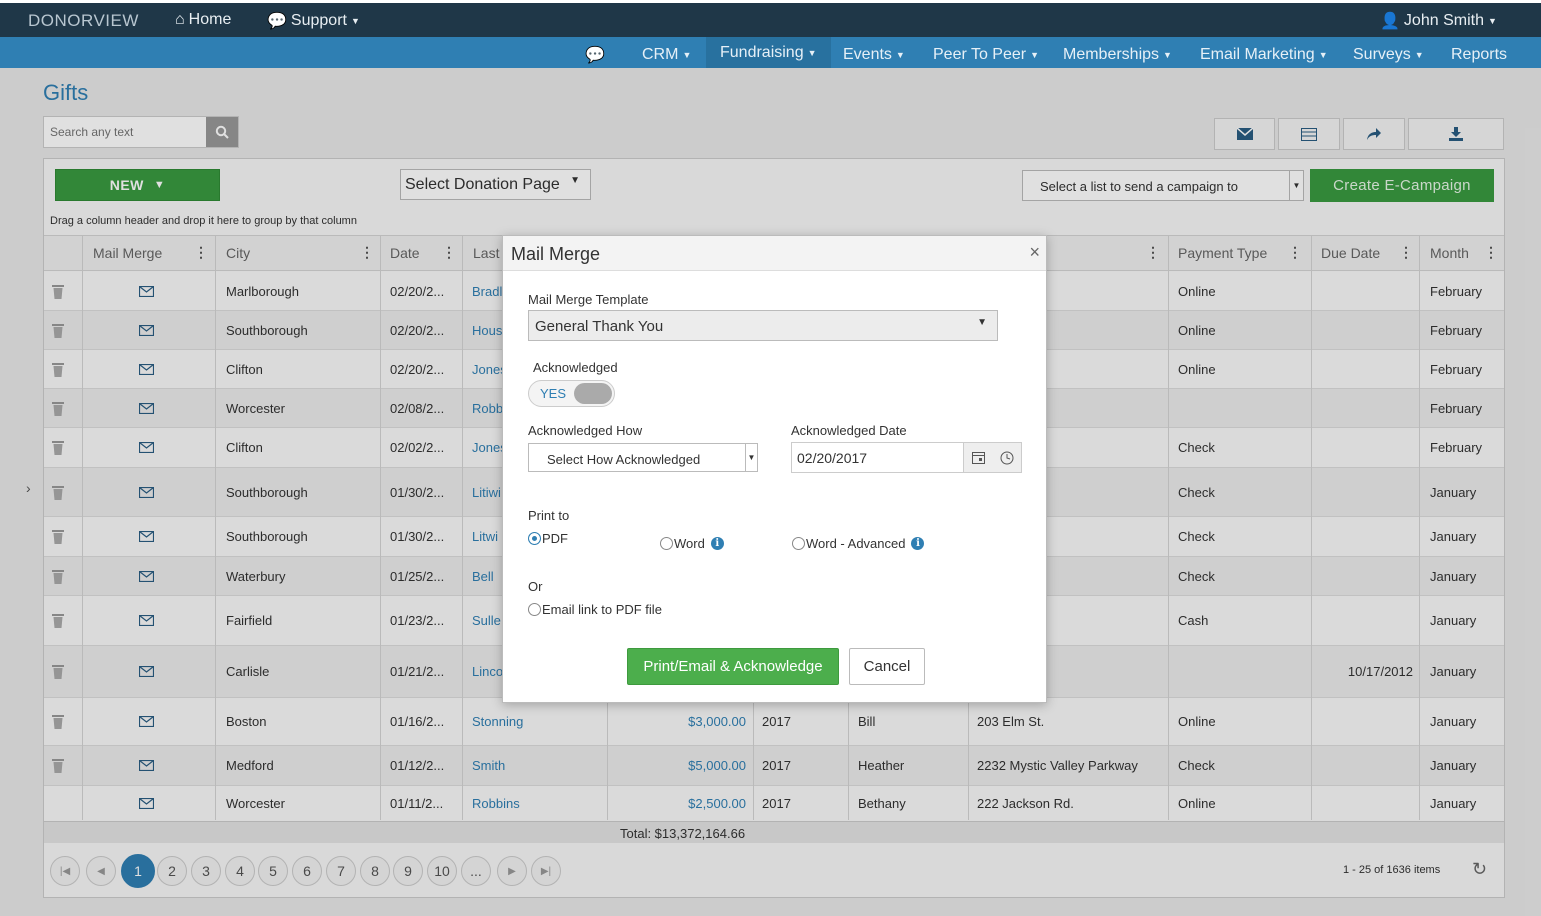 The width and height of the screenshot is (1541, 916). What do you see at coordinates (733, 666) in the screenshot?
I see `print-email-acknowledge-button: Print/Email & Acknowledge` at bounding box center [733, 666].